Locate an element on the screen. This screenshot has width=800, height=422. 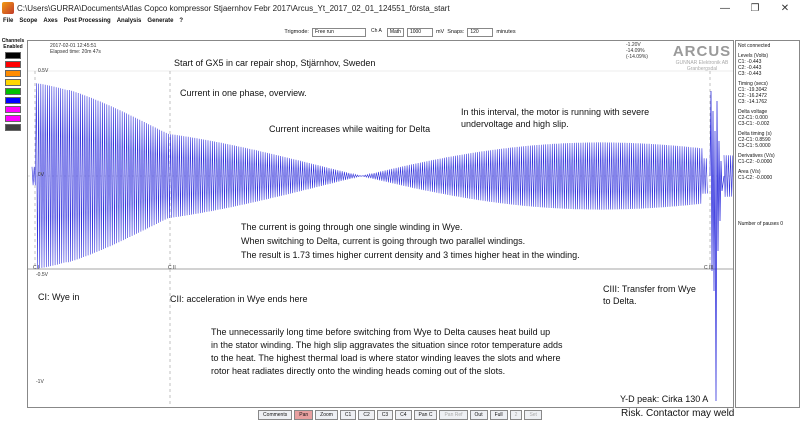
connection-status: Not connected is located at coordinates (754, 46).